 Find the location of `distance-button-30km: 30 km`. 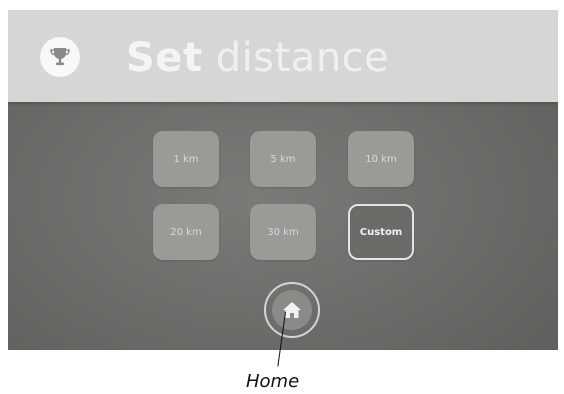

distance-button-30km: 30 km is located at coordinates (283, 232).